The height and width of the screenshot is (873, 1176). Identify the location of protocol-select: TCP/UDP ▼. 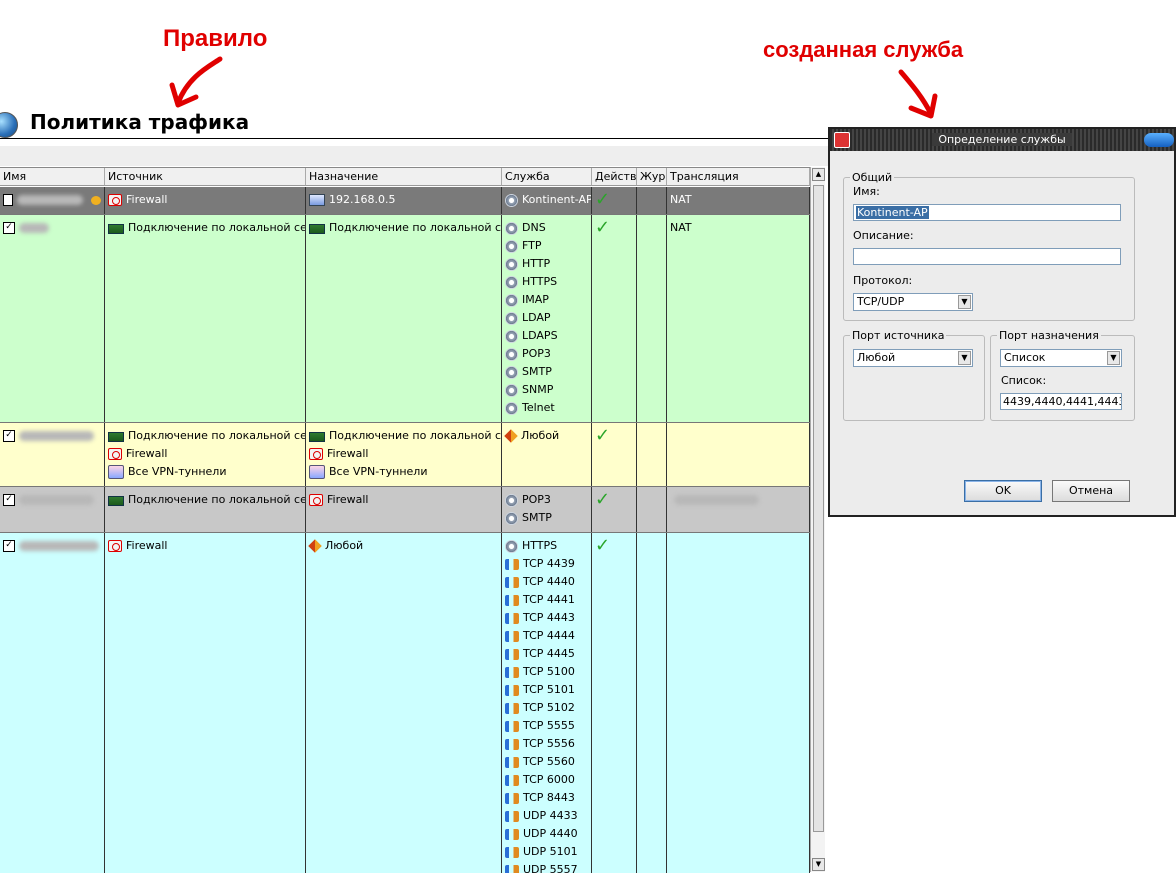
(913, 302).